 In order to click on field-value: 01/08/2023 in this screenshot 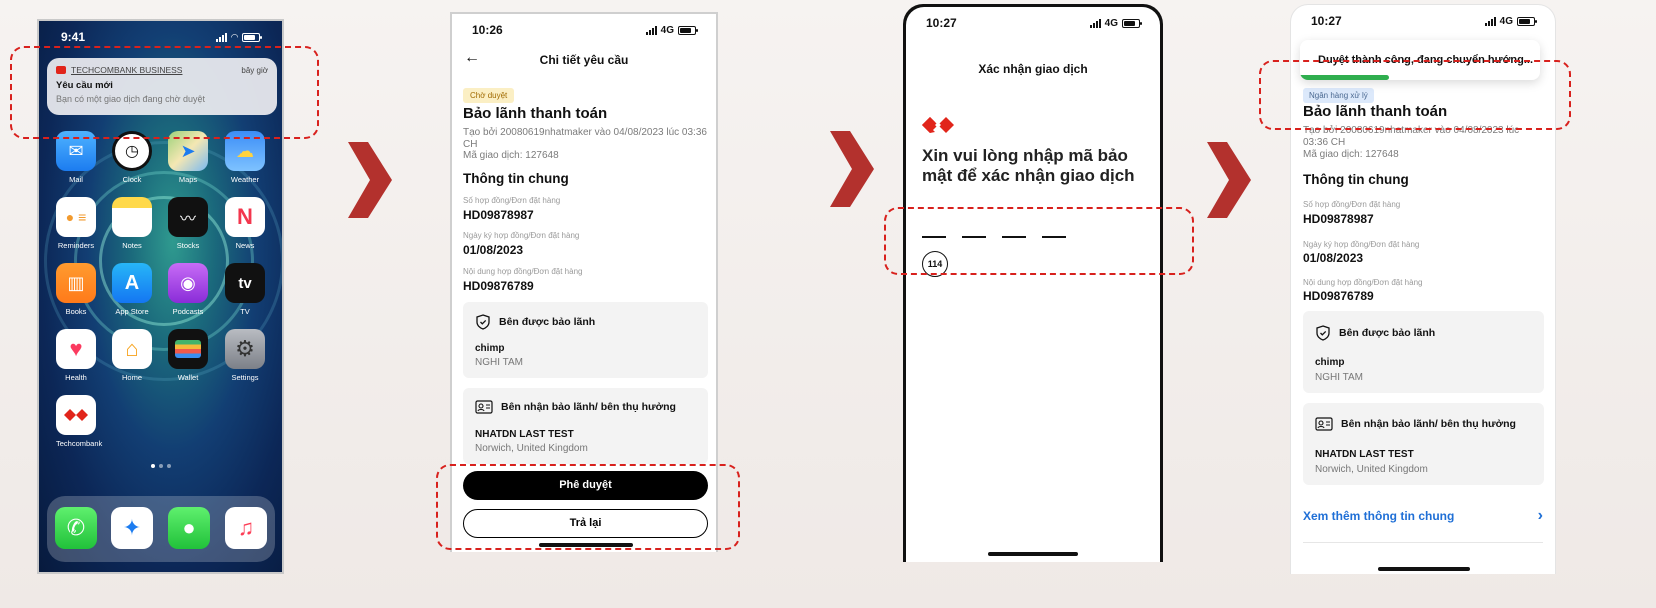, I will do `click(1333, 258)`.